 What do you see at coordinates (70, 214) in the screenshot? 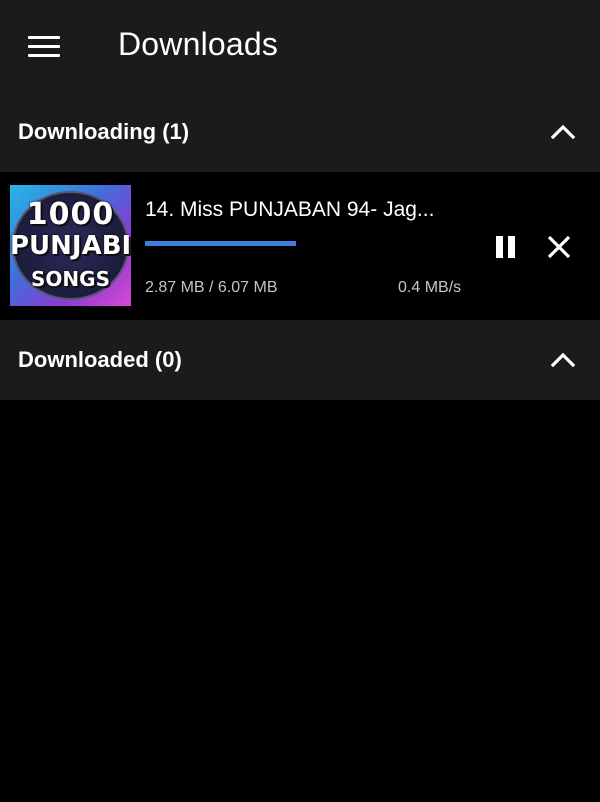
I see `thumbnail-text-line: 1000` at bounding box center [70, 214].